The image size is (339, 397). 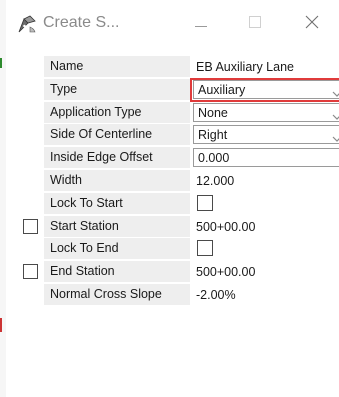 I want to click on application-type-value: None, so click(x=213, y=112).